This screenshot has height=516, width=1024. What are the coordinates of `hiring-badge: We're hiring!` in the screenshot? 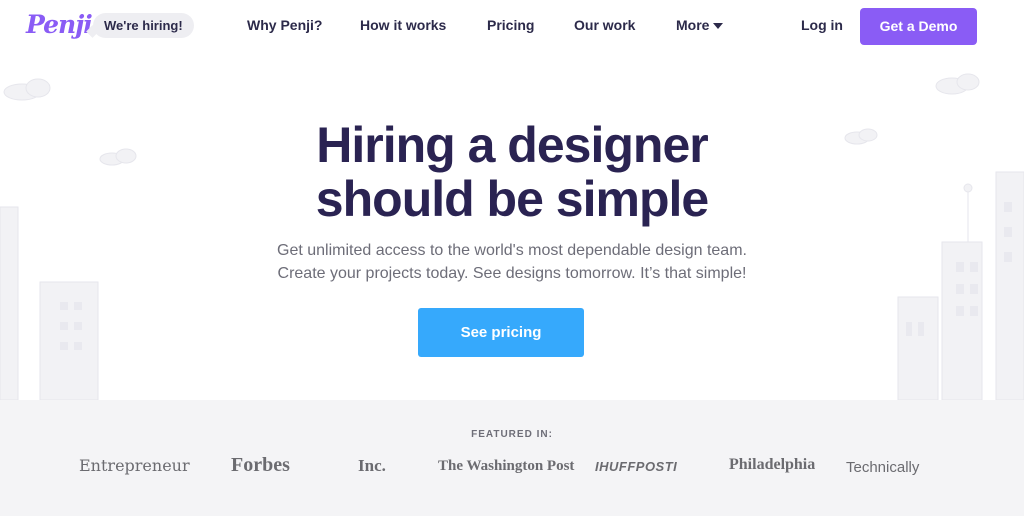 It's located at (143, 25).